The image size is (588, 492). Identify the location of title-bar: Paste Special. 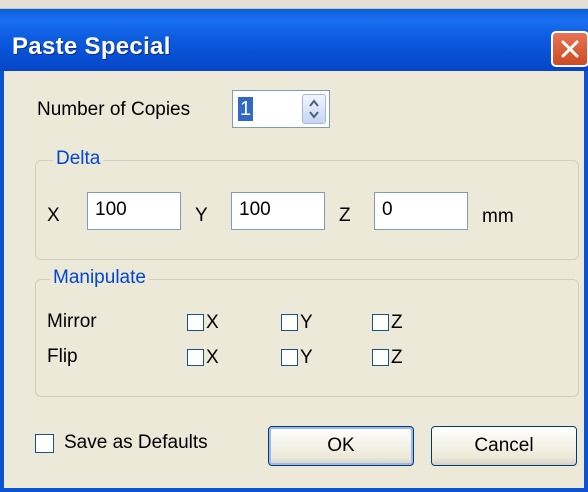
(294, 40).